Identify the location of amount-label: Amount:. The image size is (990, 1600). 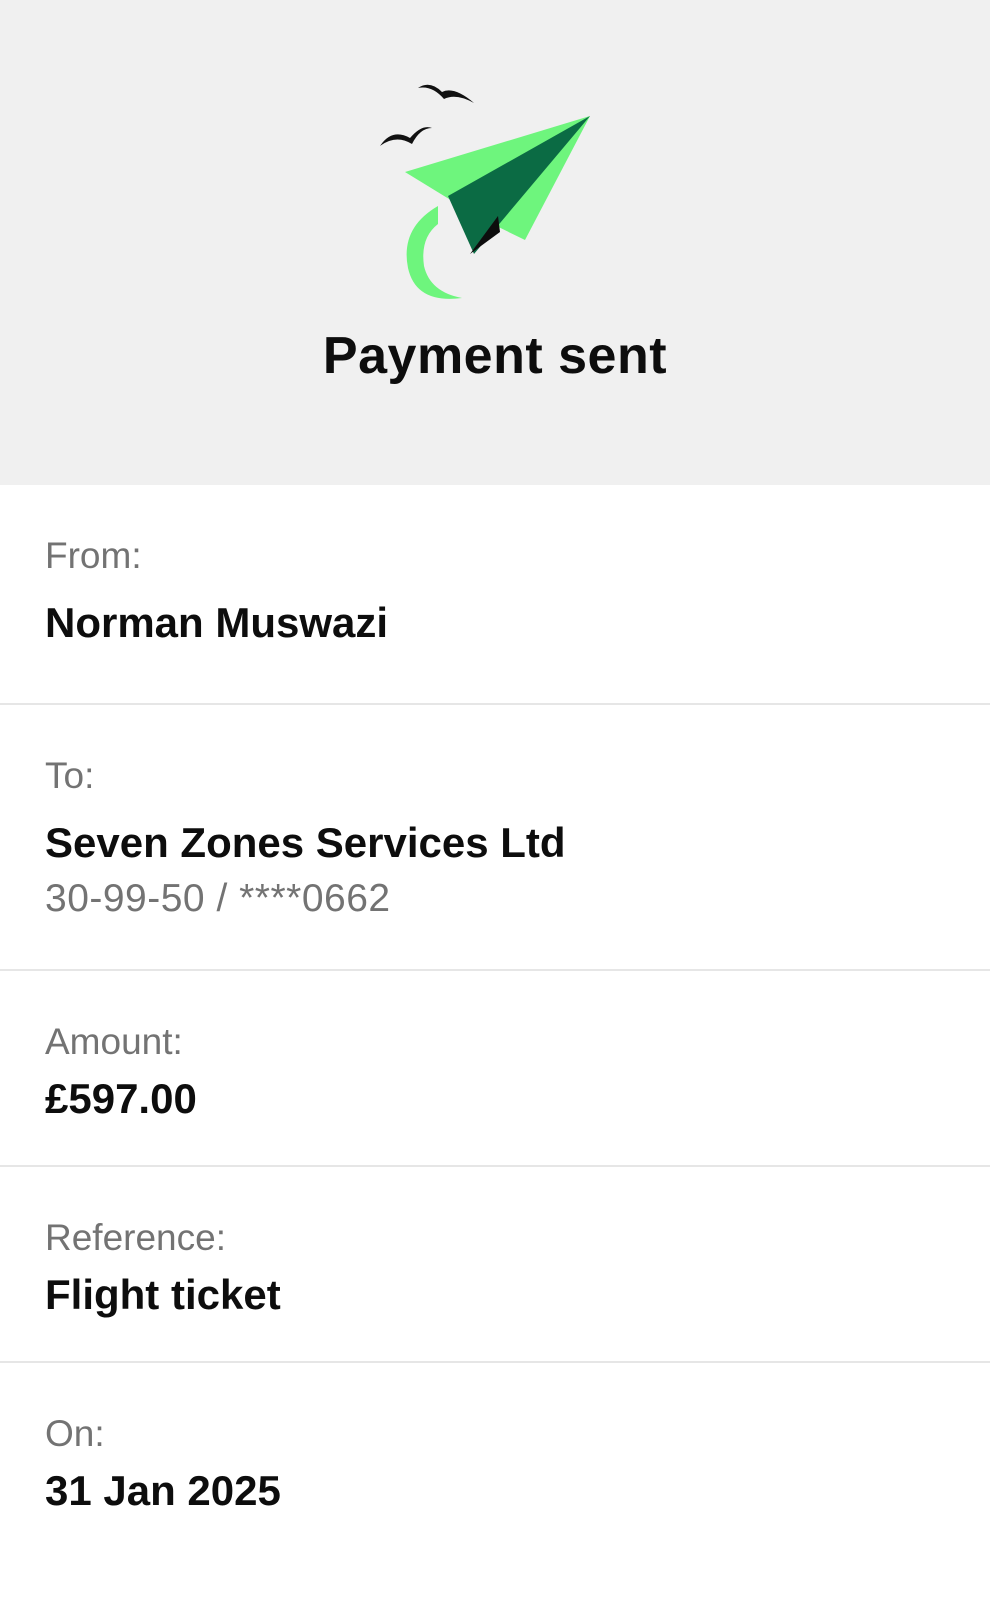
(114, 1041).